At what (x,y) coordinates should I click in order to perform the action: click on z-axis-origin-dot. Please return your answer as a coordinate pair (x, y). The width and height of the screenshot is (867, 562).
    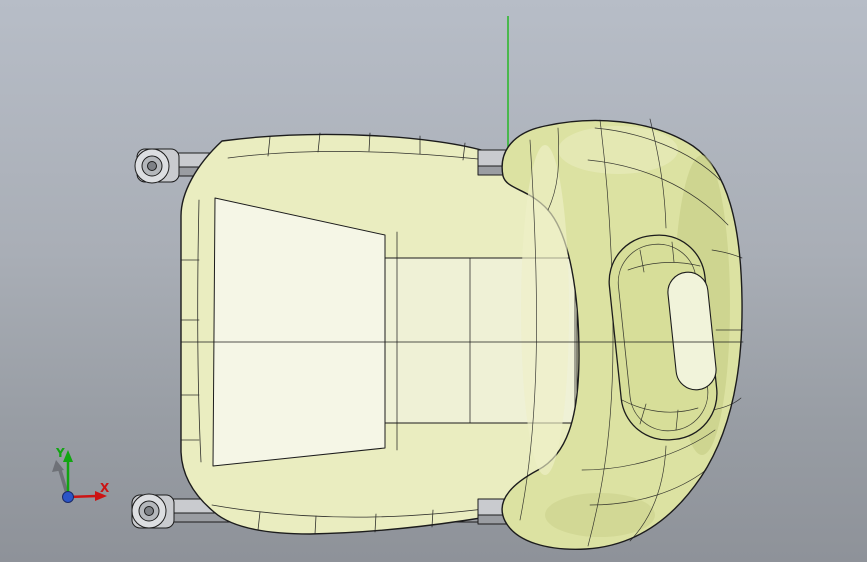
    Looking at the image, I should click on (68, 497).